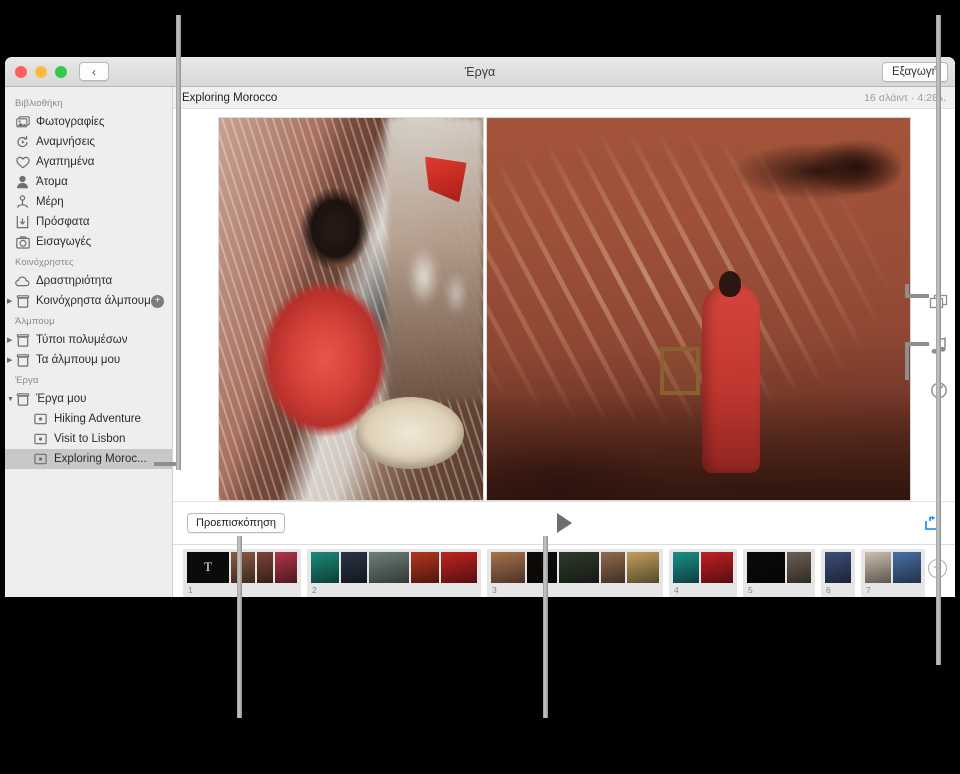 The width and height of the screenshot is (960, 774). I want to click on filmstrip-group: 6, so click(838, 572).